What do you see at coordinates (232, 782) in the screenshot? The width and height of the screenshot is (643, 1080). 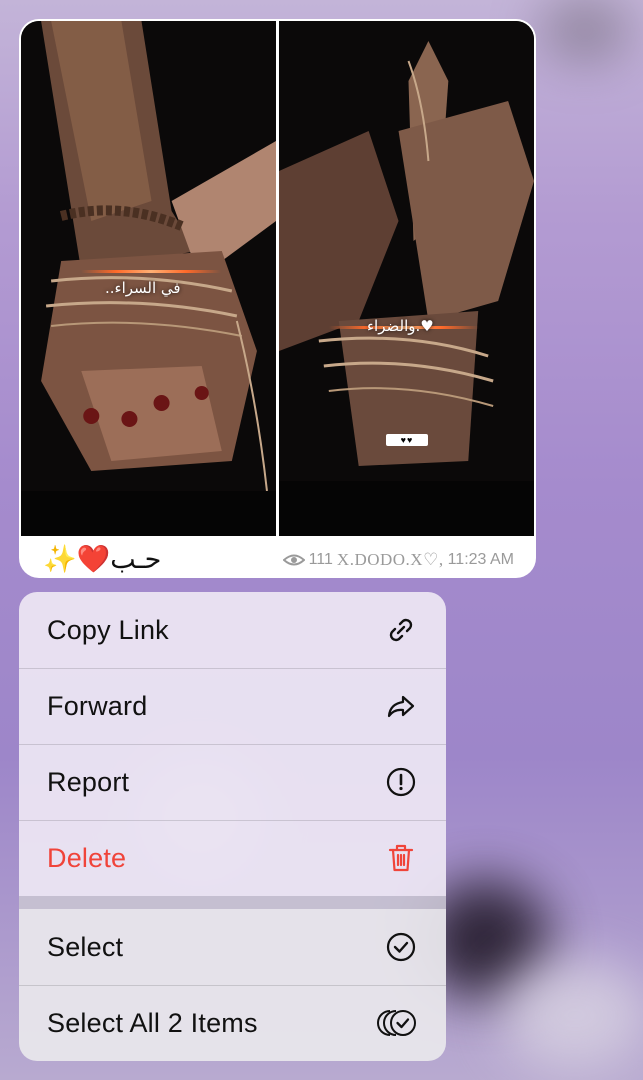 I see `menu-item-report: Report` at bounding box center [232, 782].